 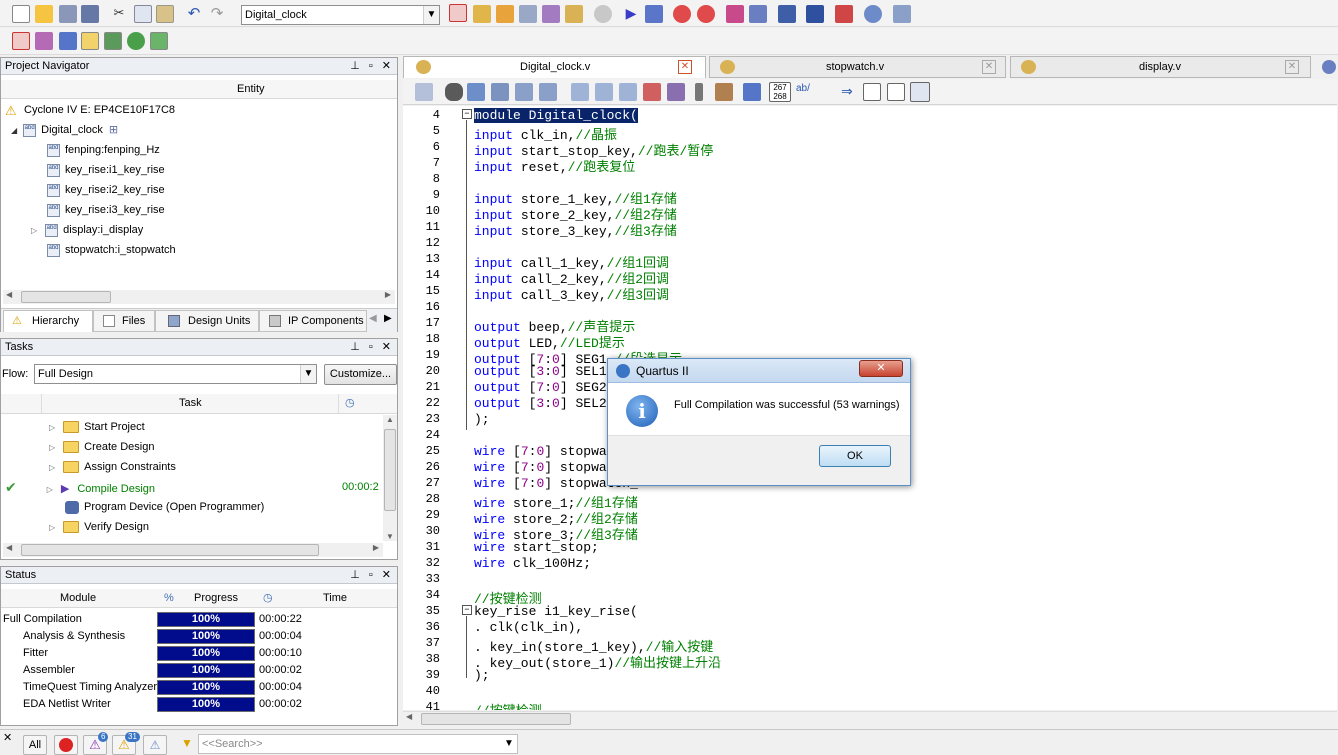 What do you see at coordinates (482, 14) in the screenshot?
I see `assignment-editor-icon` at bounding box center [482, 14].